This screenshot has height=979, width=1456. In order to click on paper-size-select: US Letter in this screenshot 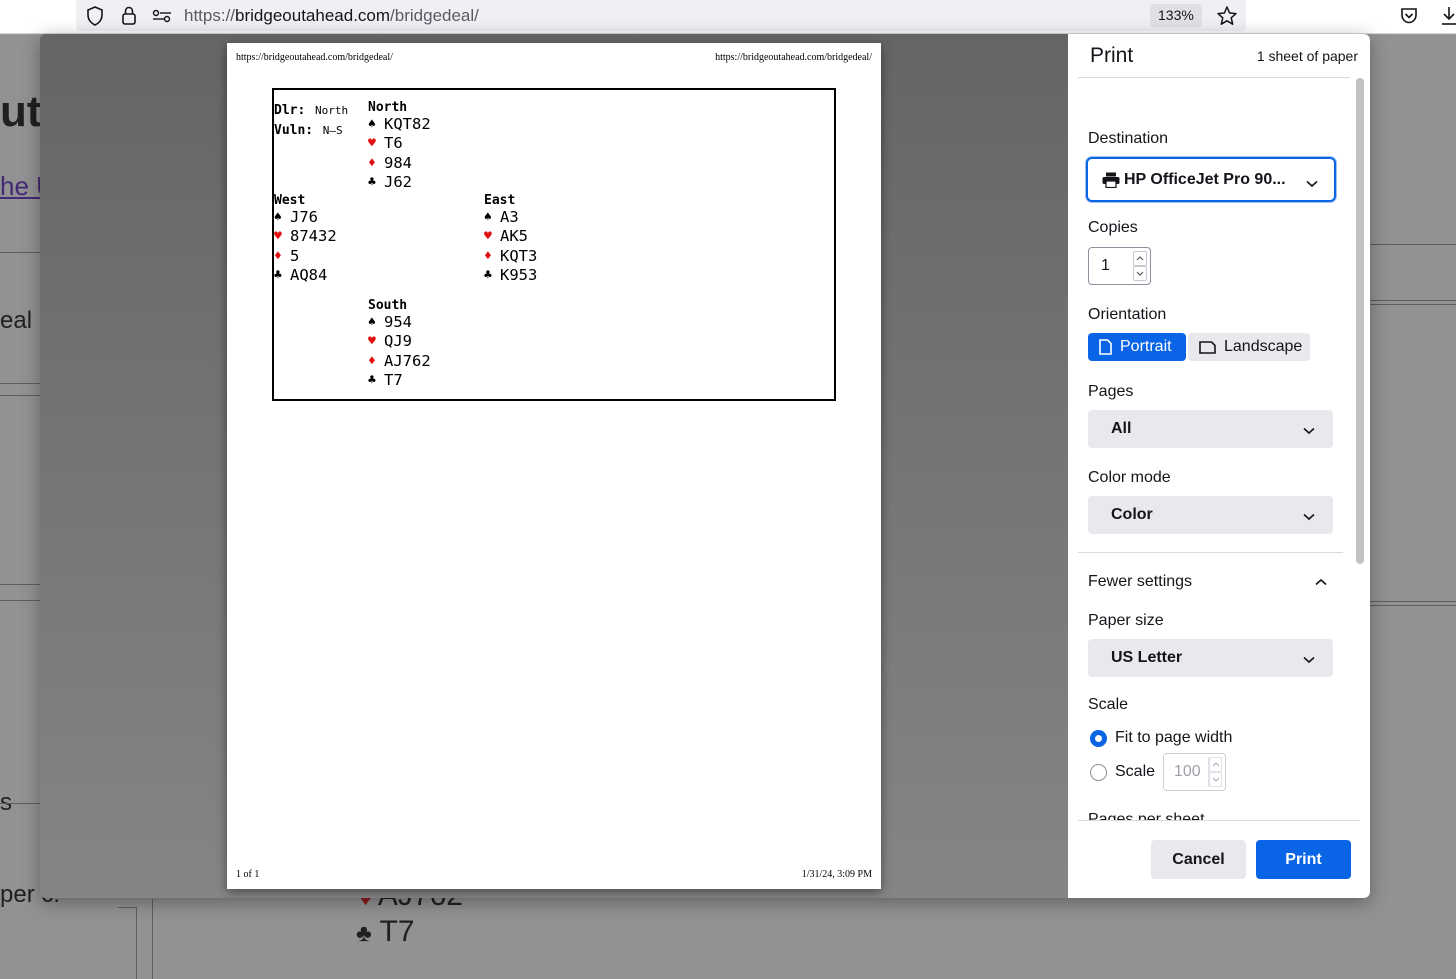, I will do `click(1210, 658)`.